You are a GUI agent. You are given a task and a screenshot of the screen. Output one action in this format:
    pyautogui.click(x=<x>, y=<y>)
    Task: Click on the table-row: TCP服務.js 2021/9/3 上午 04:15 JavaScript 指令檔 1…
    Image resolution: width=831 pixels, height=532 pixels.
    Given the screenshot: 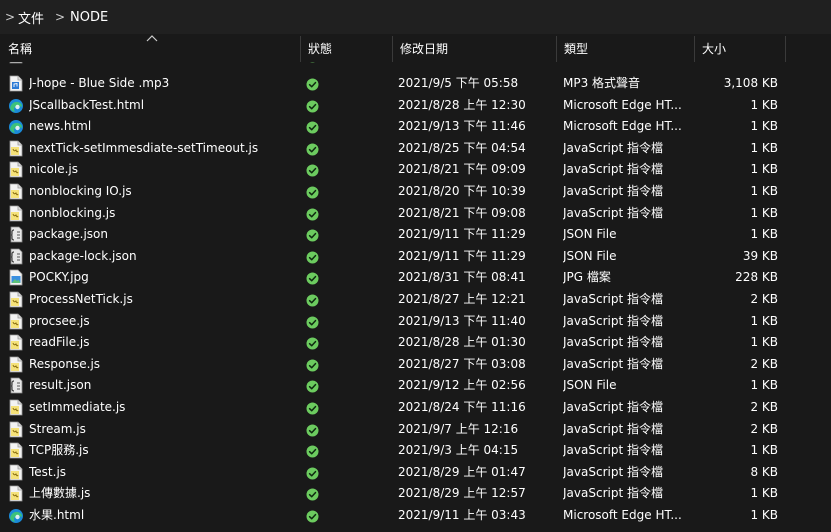 What is the action you would take?
    pyautogui.click(x=415, y=450)
    